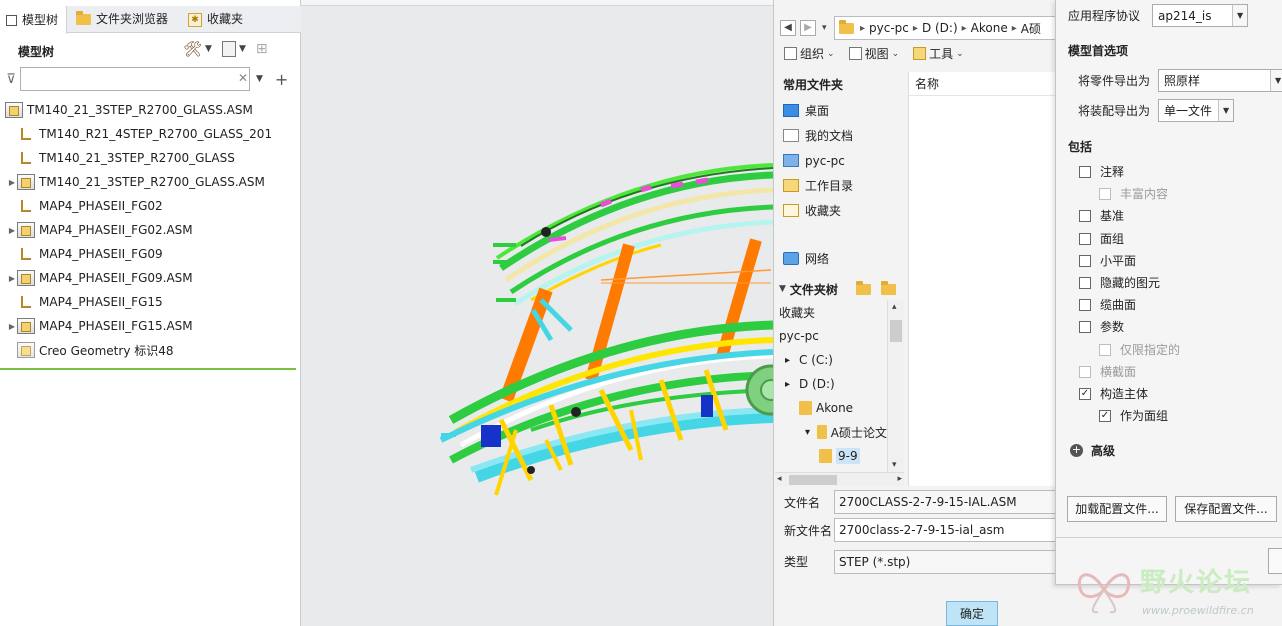 The width and height of the screenshot is (1282, 626). Describe the element at coordinates (972, 613) in the screenshot. I see `ok-button: 确定` at that location.